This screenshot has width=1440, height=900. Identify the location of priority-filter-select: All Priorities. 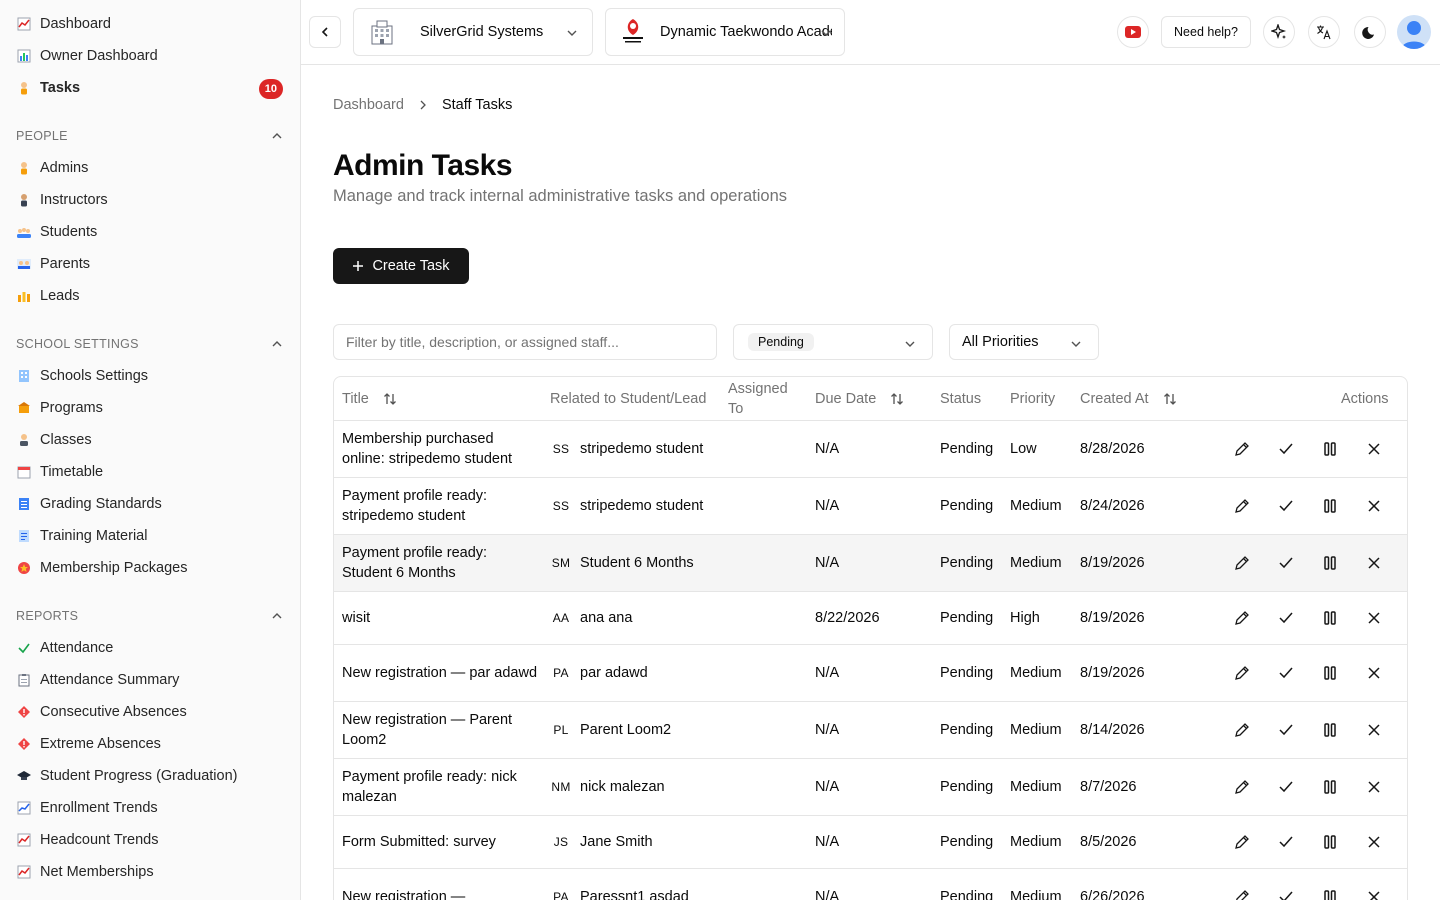
(1024, 342).